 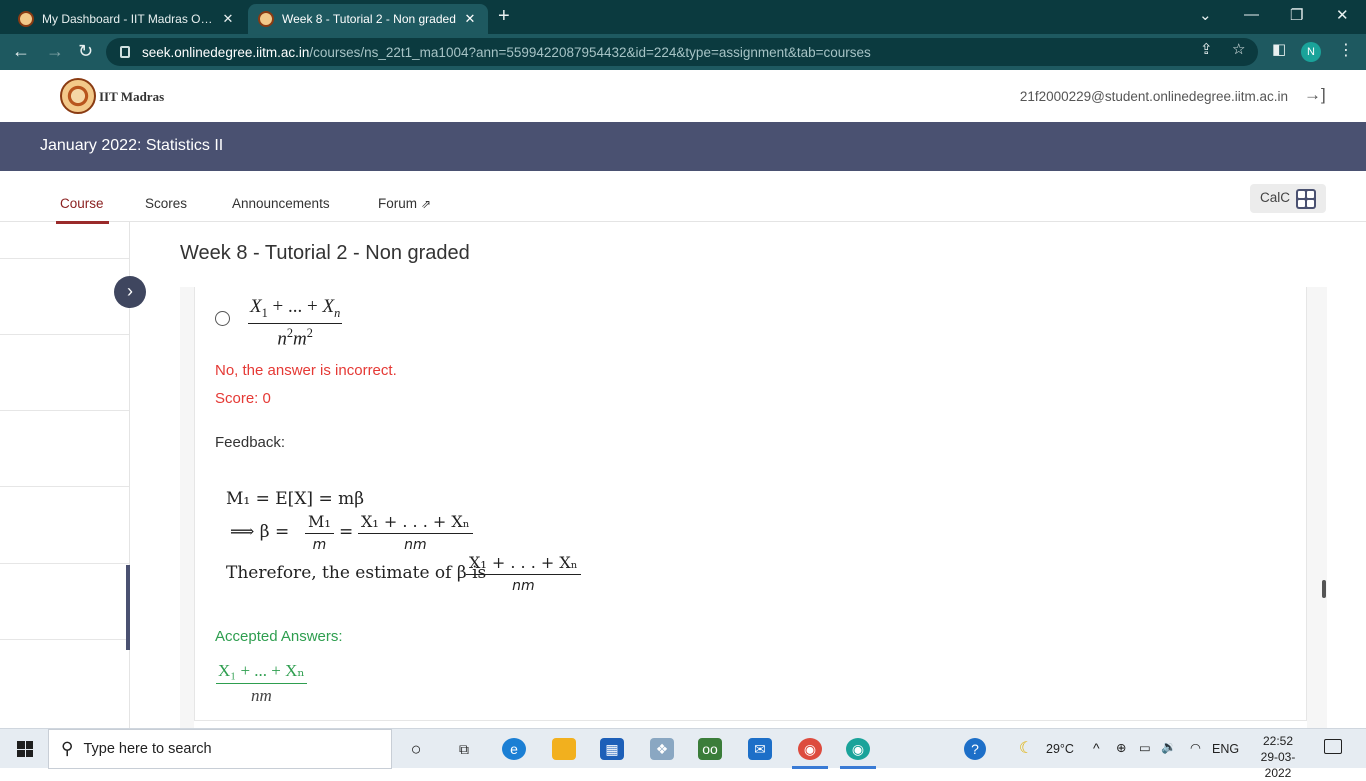 What do you see at coordinates (82, 203) in the screenshot?
I see `tab-course: Course` at bounding box center [82, 203].